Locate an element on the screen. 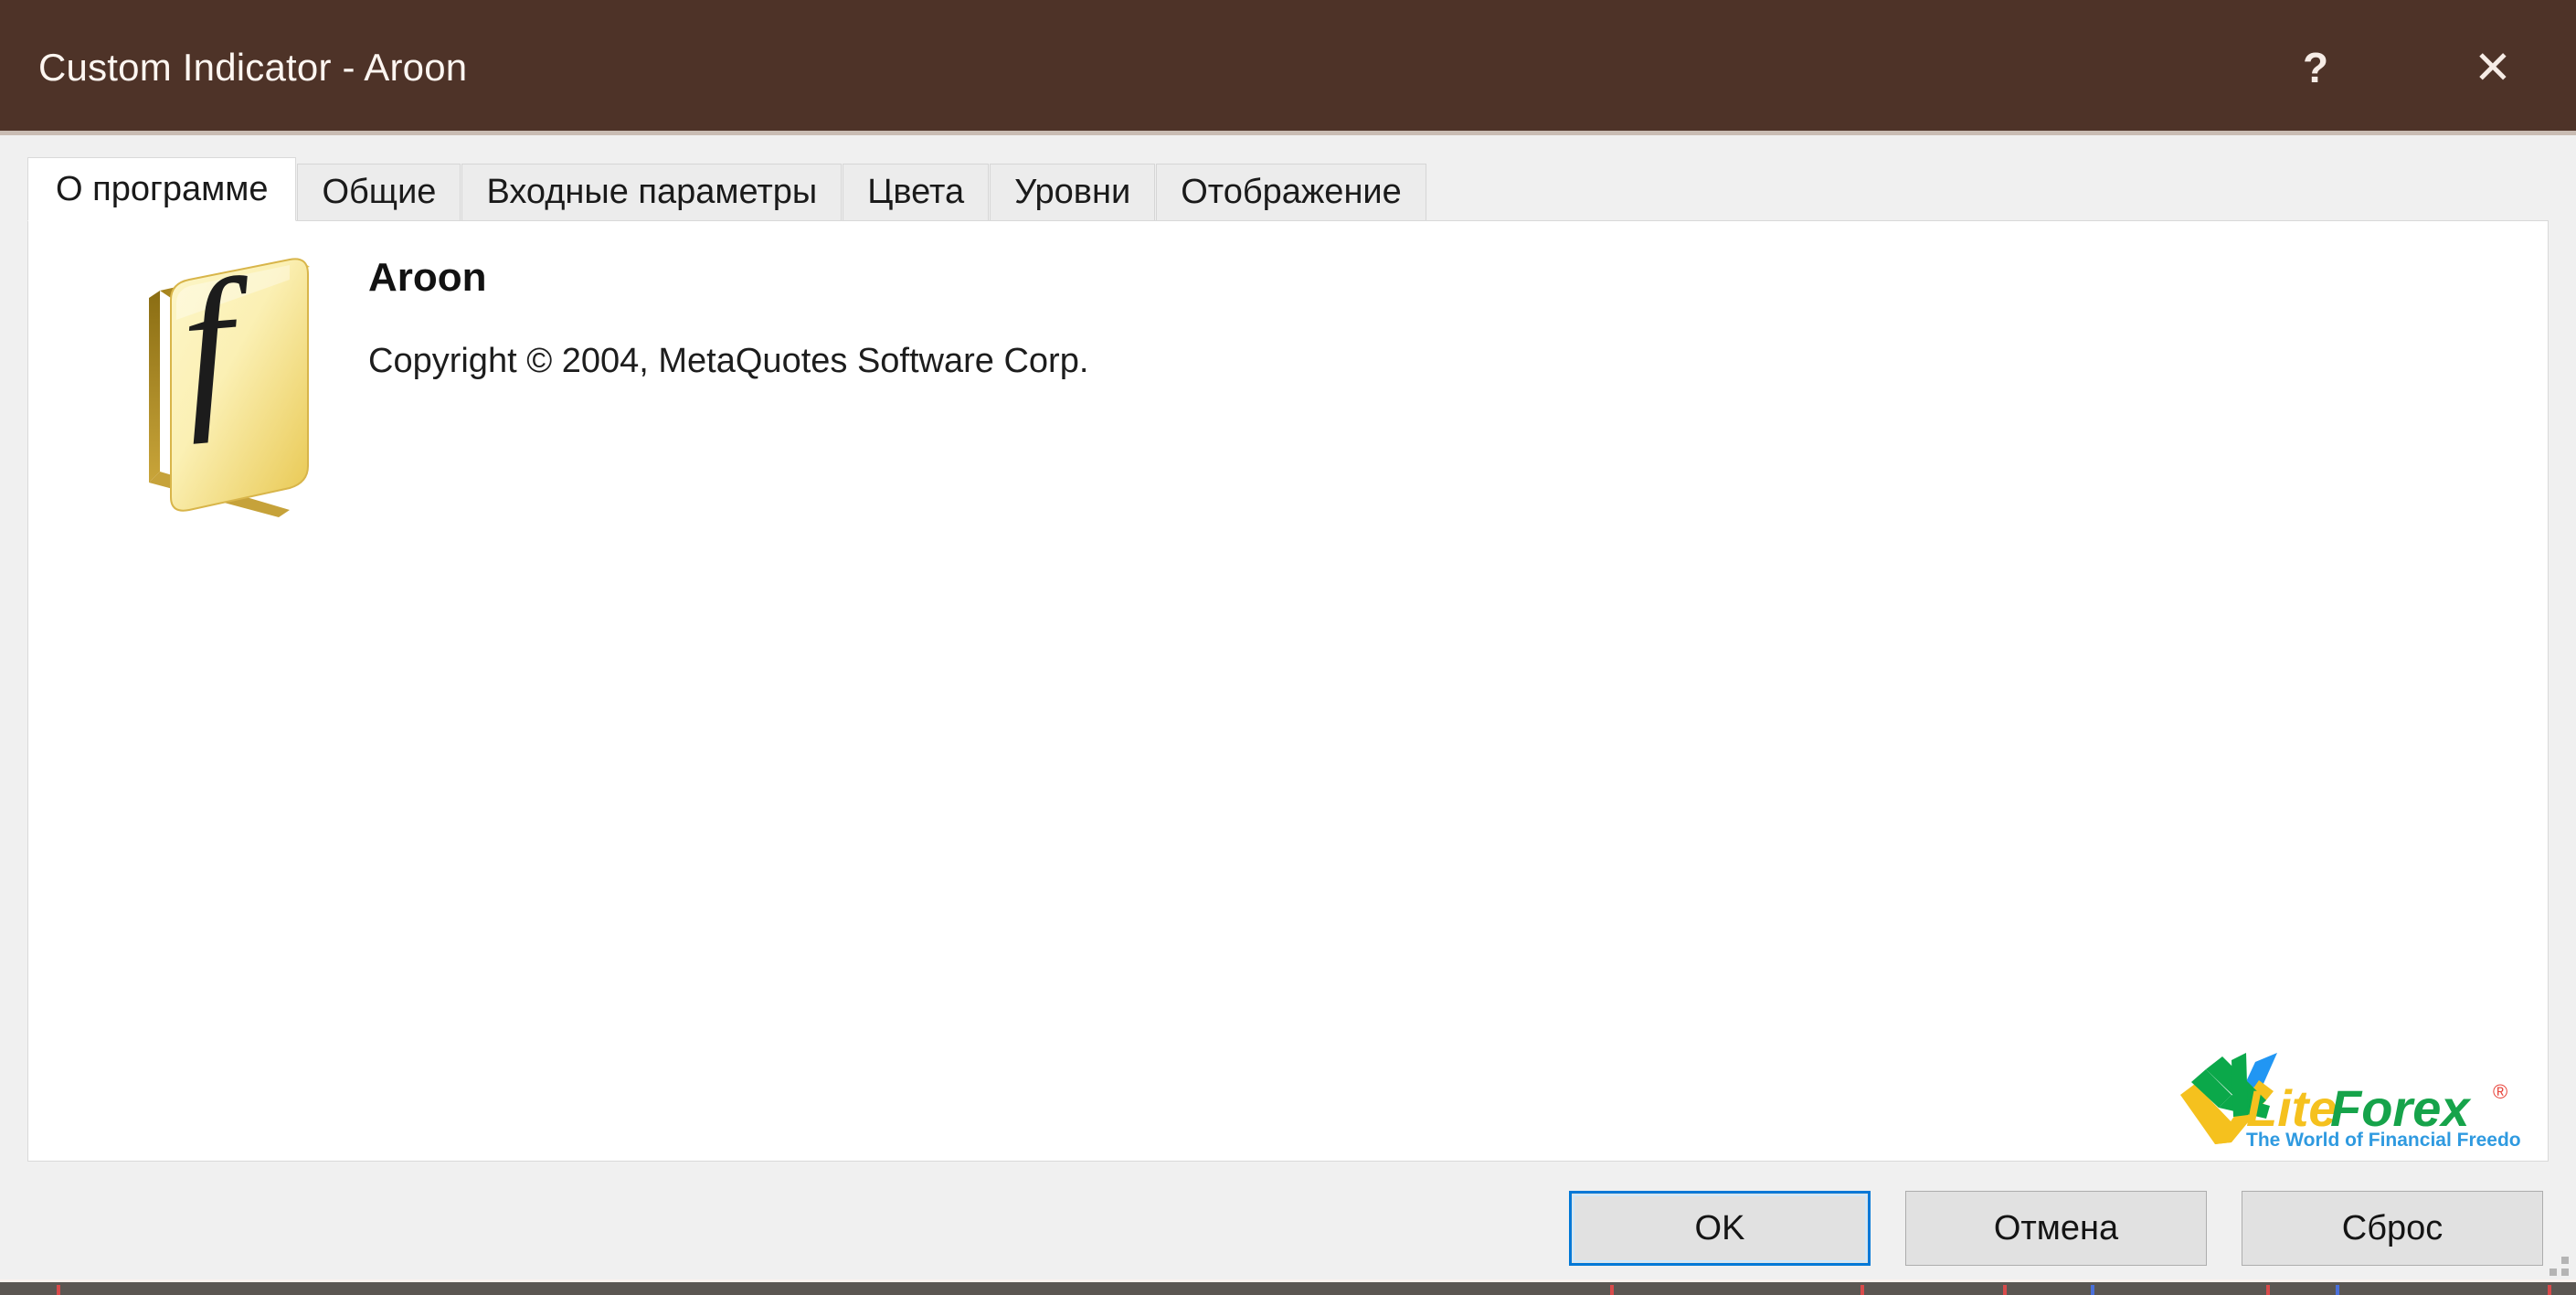  reset-button: Сброс is located at coordinates (2392, 1228).